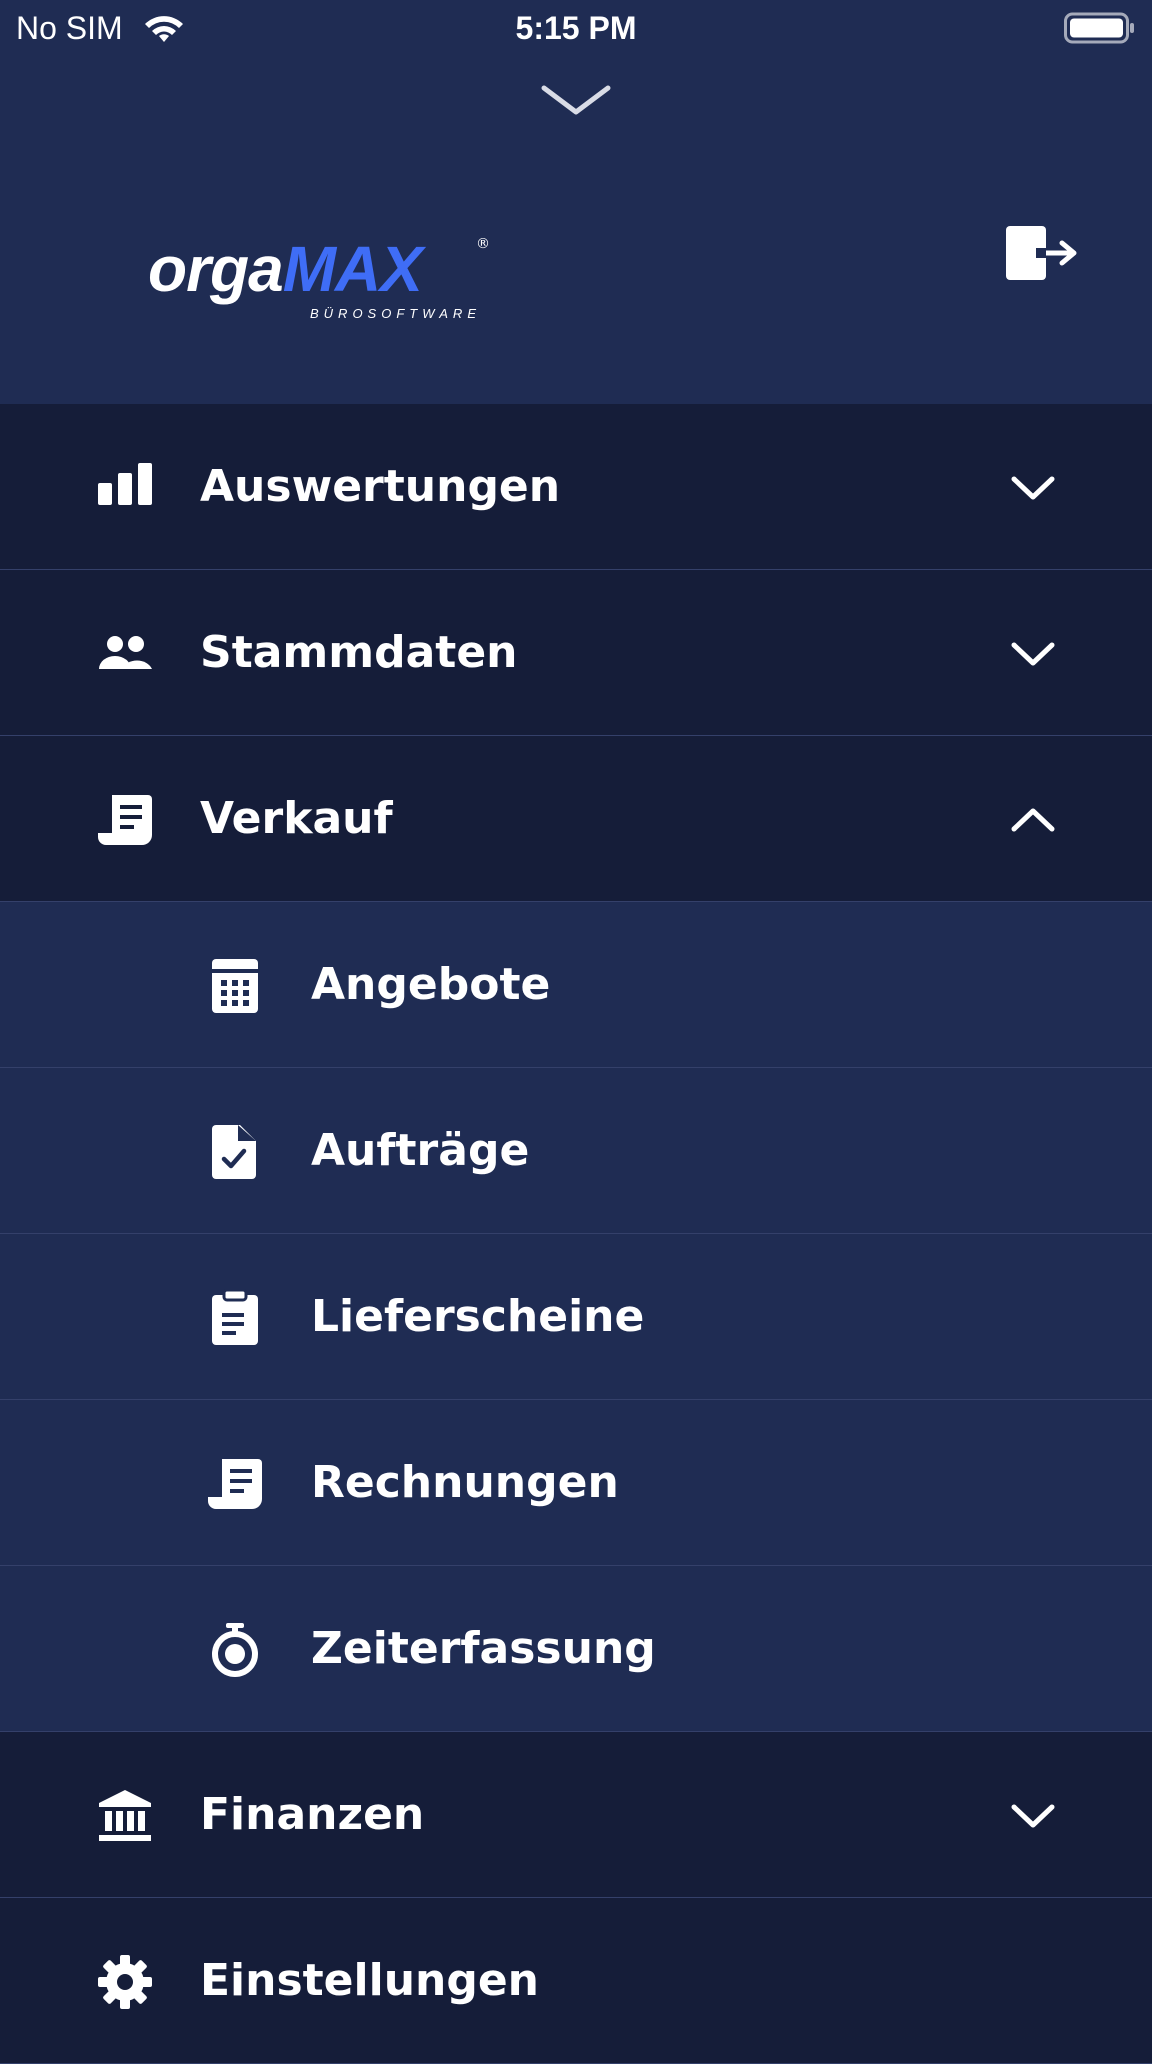 The image size is (1152, 2064). Describe the element at coordinates (483, 1648) in the screenshot. I see `submenu-item-label: Zeiterfassung` at that location.